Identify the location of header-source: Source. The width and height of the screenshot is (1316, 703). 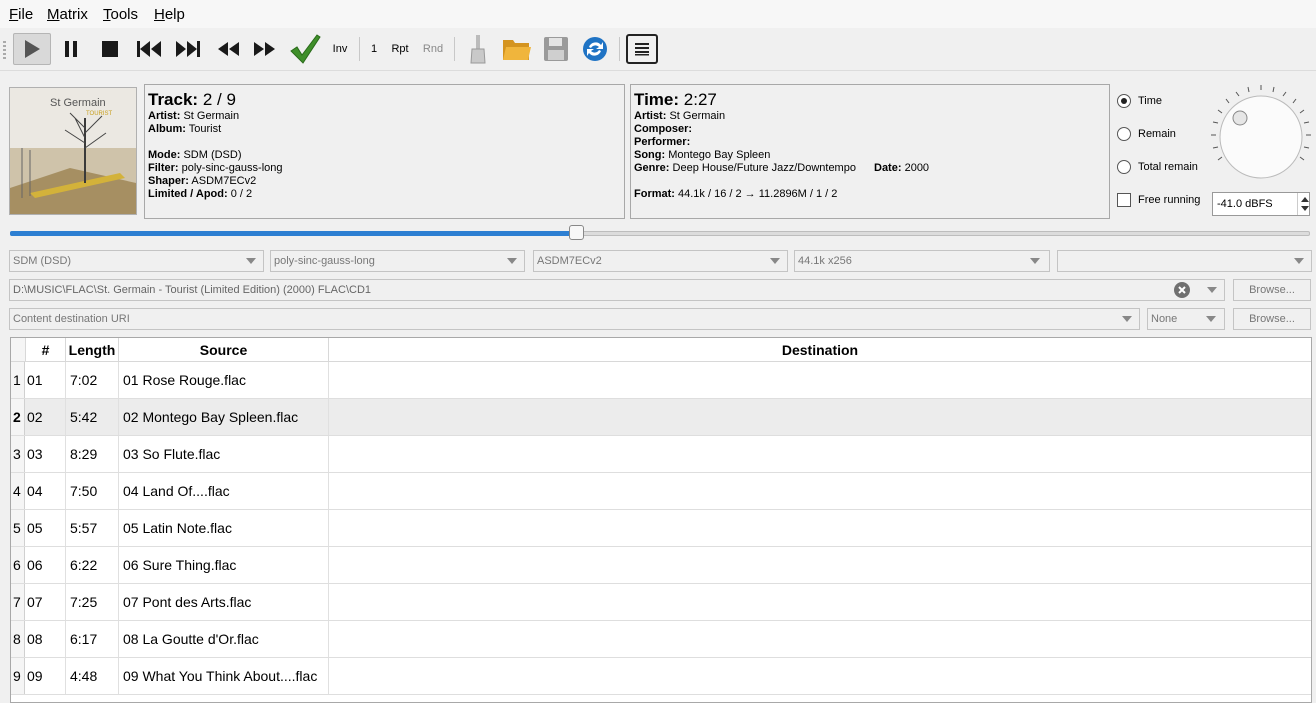
(224, 350).